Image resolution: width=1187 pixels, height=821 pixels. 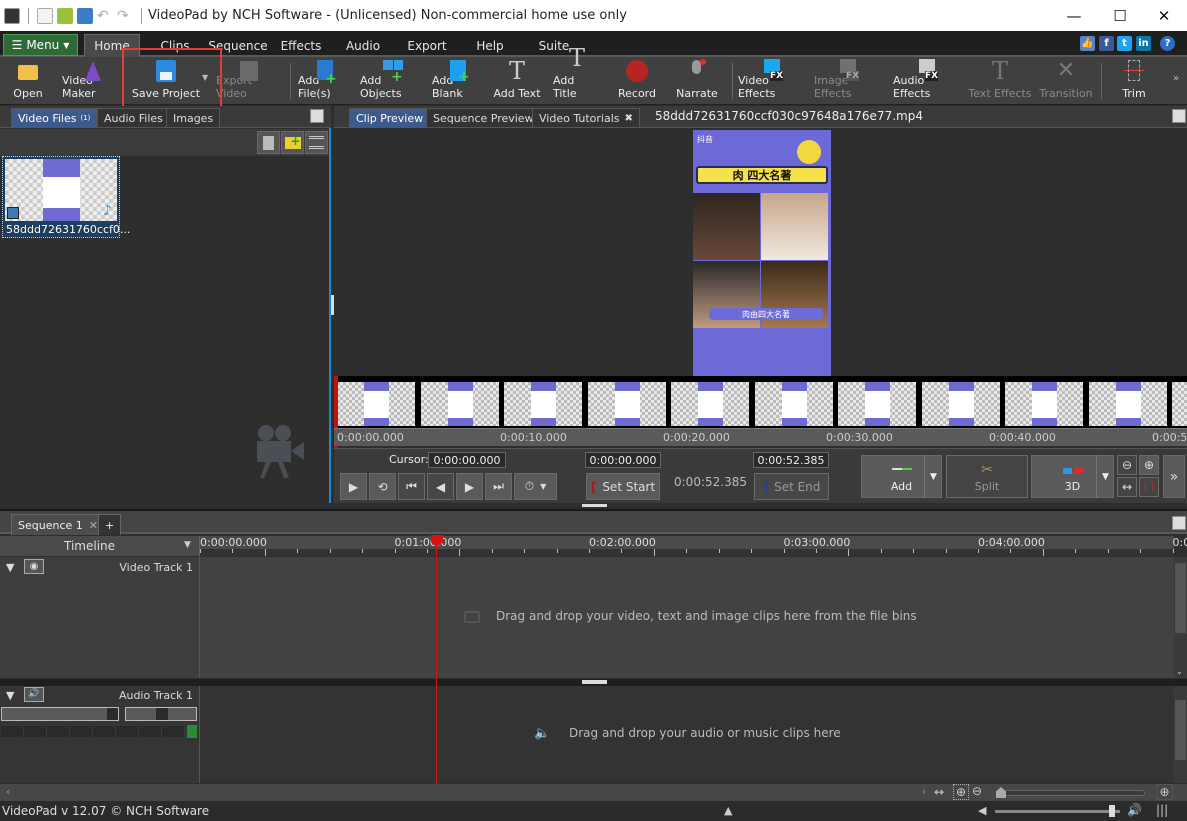 What do you see at coordinates (60, 714) in the screenshot?
I see `track-volume-slider` at bounding box center [60, 714].